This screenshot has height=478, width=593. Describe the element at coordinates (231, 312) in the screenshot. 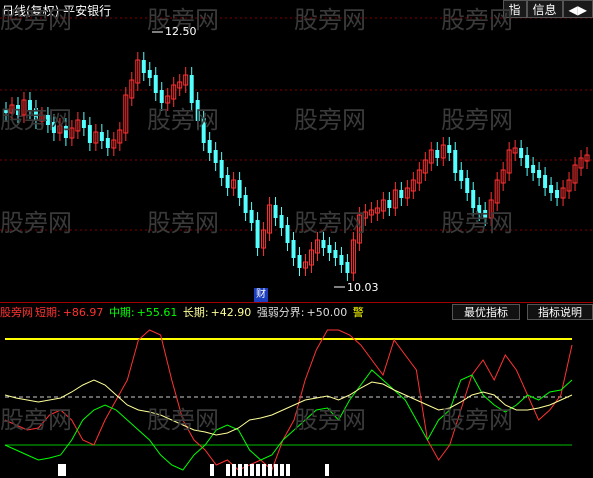

I see `long-value: +42.90` at that location.